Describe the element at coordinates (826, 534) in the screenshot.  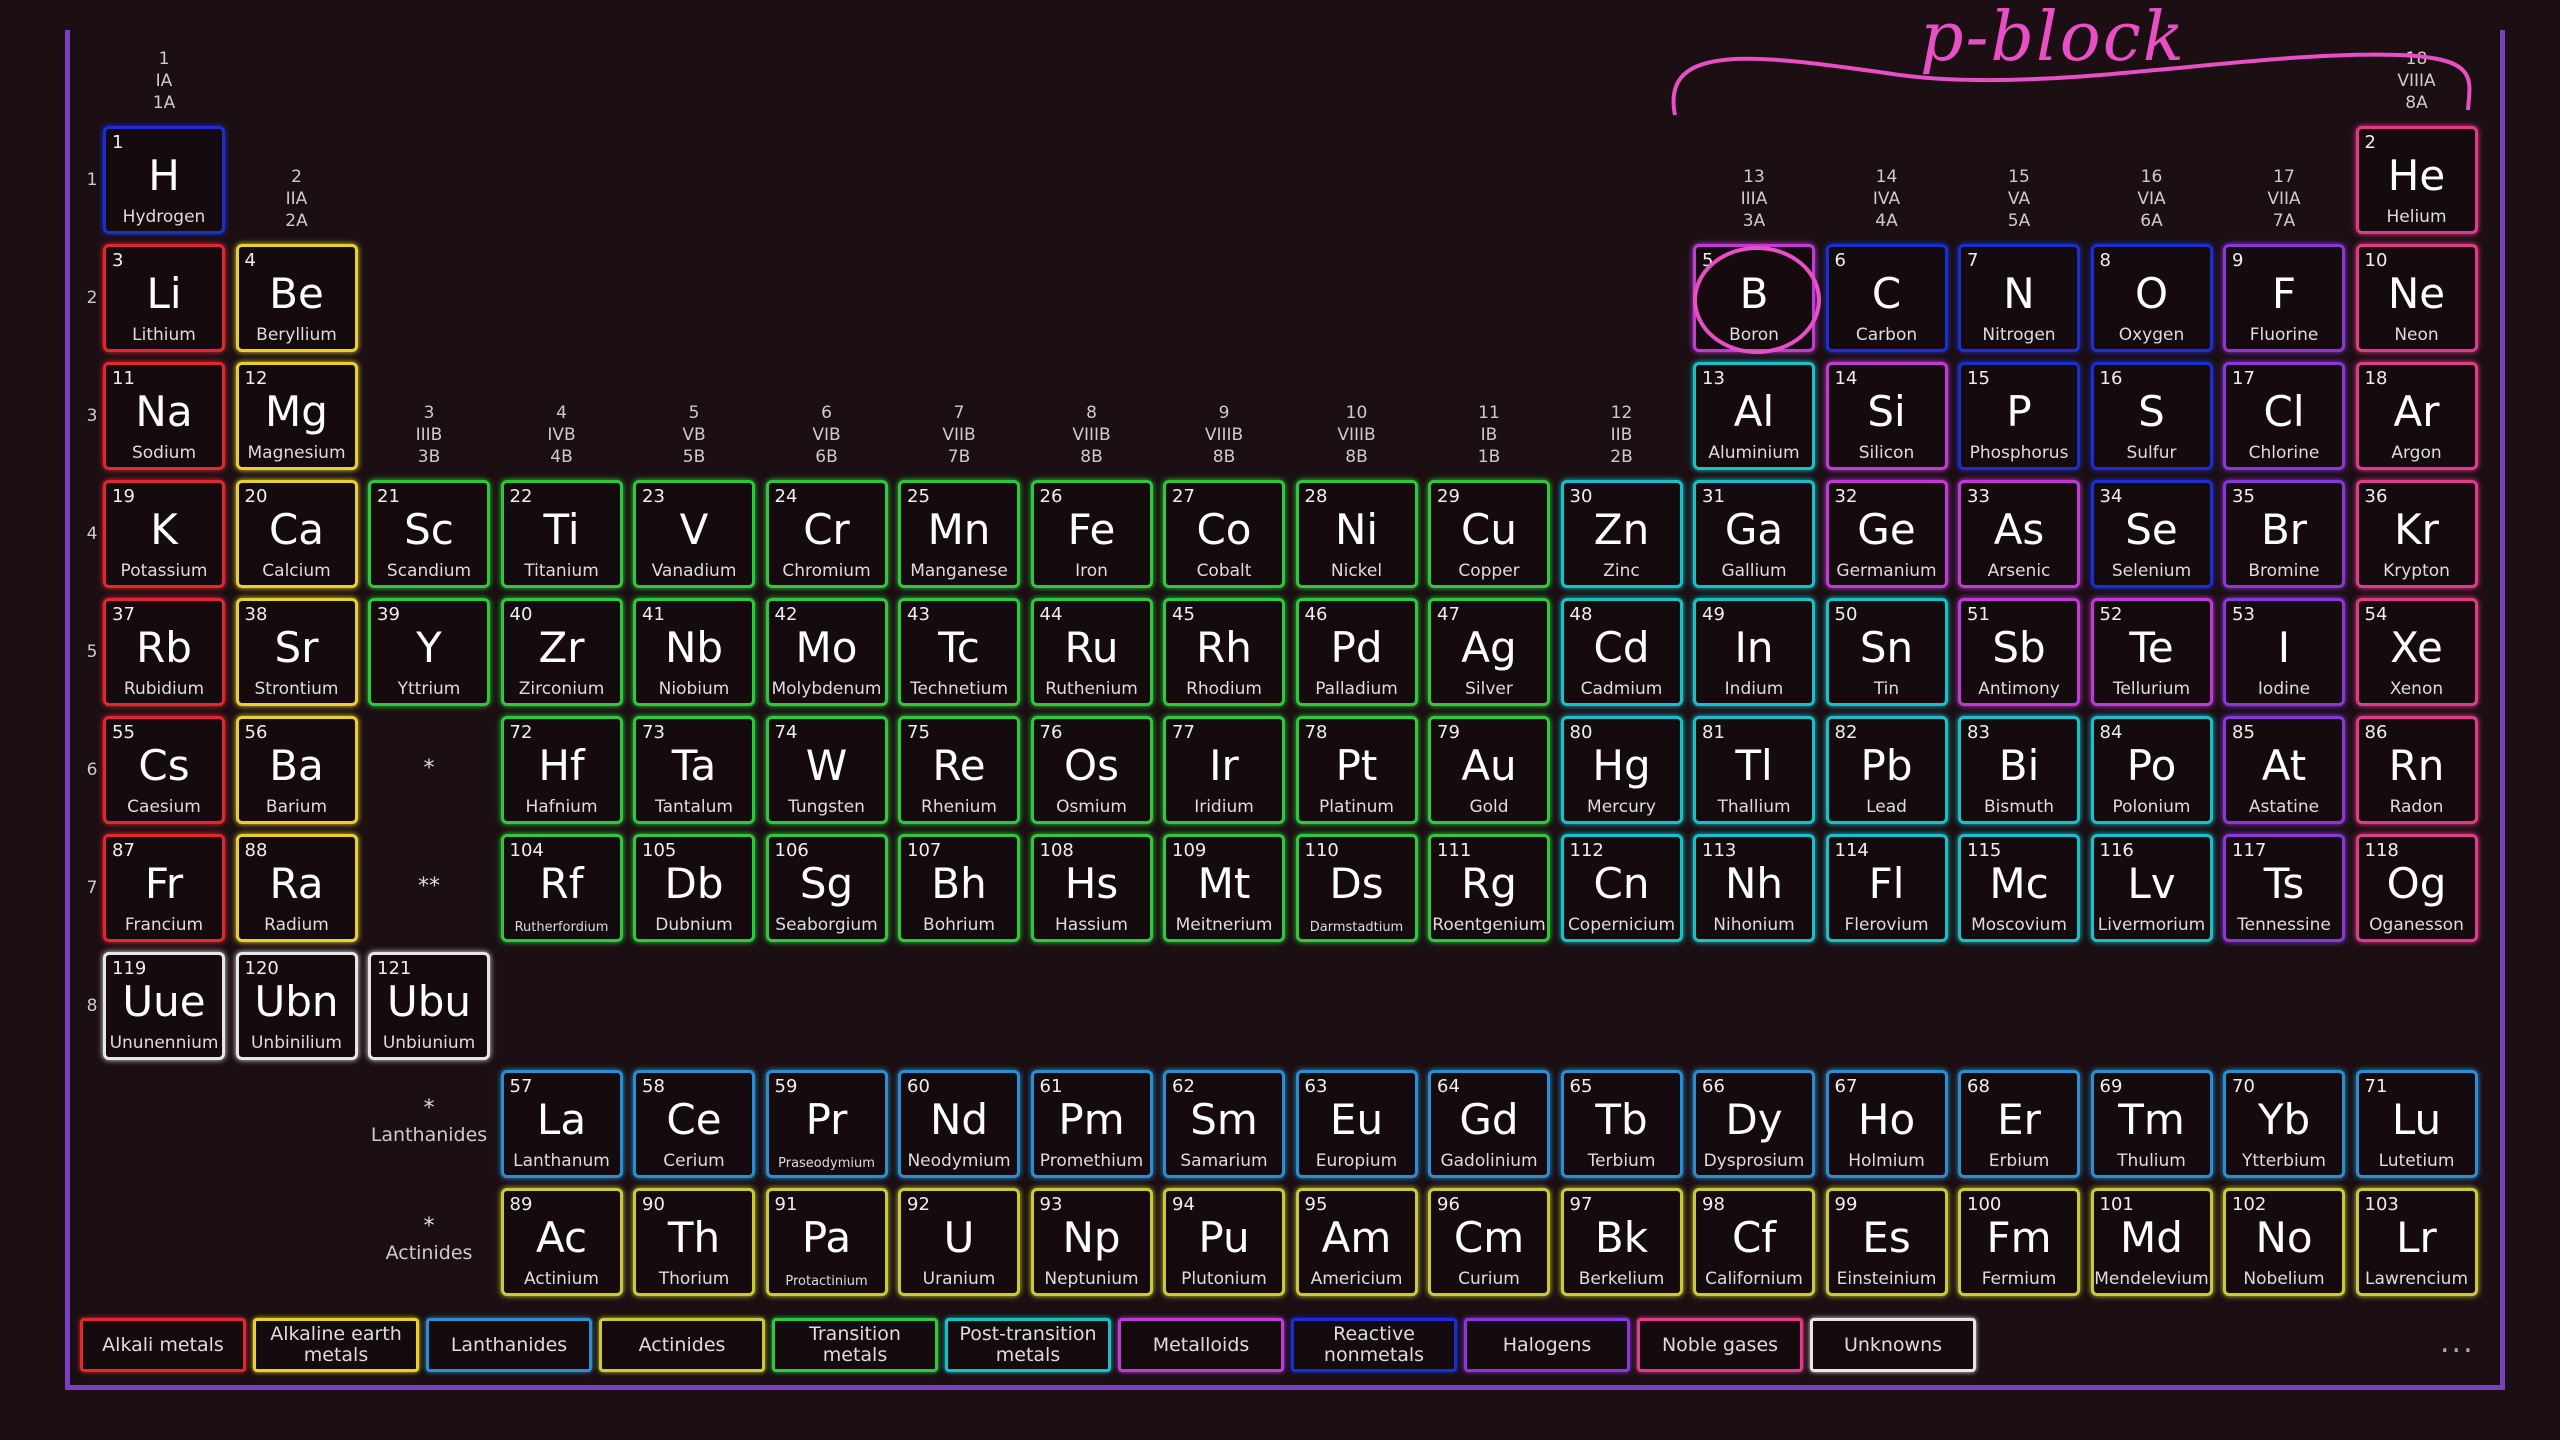
I see `element-cell-cr: 24 Cr Chromium` at that location.